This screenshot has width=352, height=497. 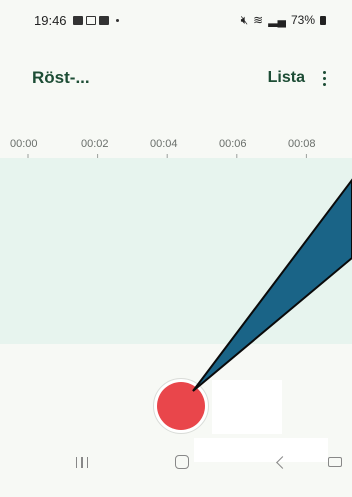 What do you see at coordinates (103, 20) in the screenshot?
I see `facebook-icon` at bounding box center [103, 20].